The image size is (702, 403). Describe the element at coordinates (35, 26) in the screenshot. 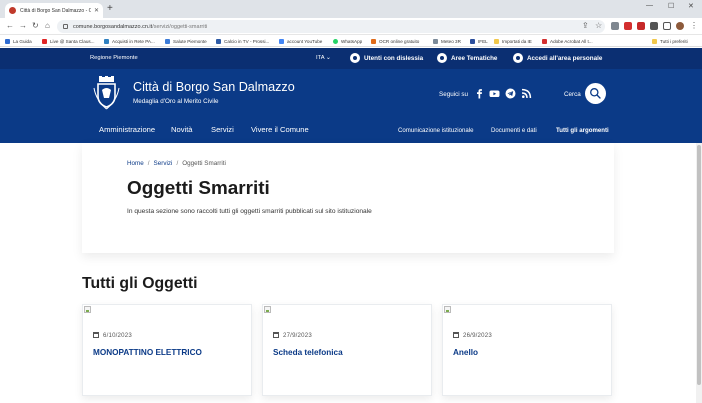

I see `reload-icon: ↻` at that location.